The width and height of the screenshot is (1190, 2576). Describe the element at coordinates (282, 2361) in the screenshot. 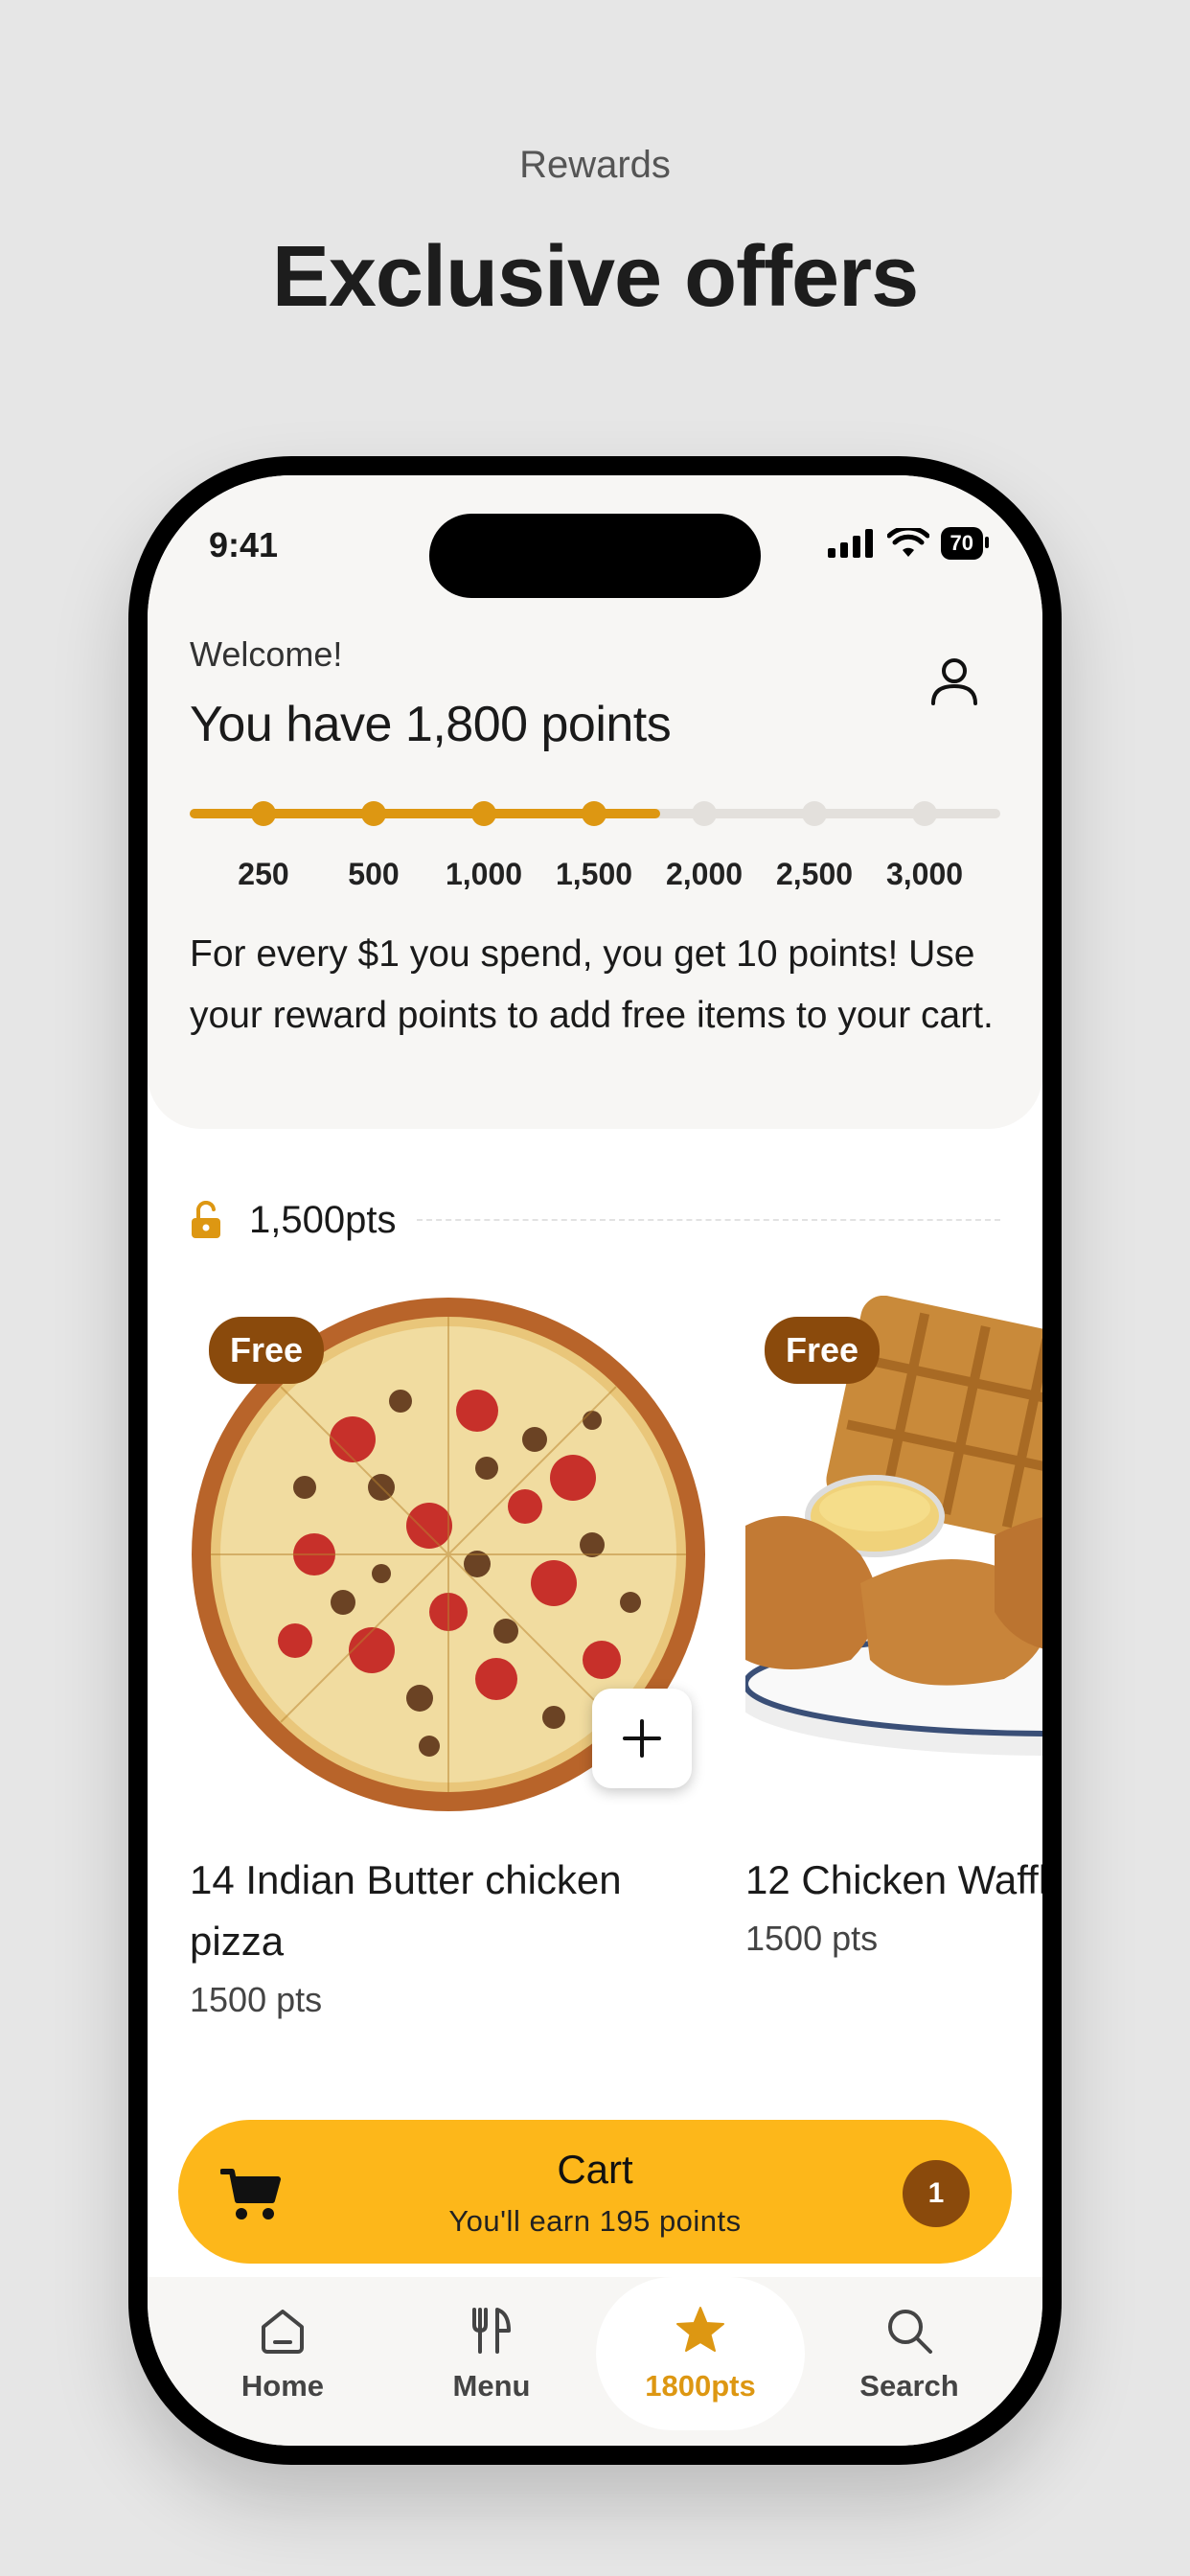

I see `tab-home: Home` at that location.